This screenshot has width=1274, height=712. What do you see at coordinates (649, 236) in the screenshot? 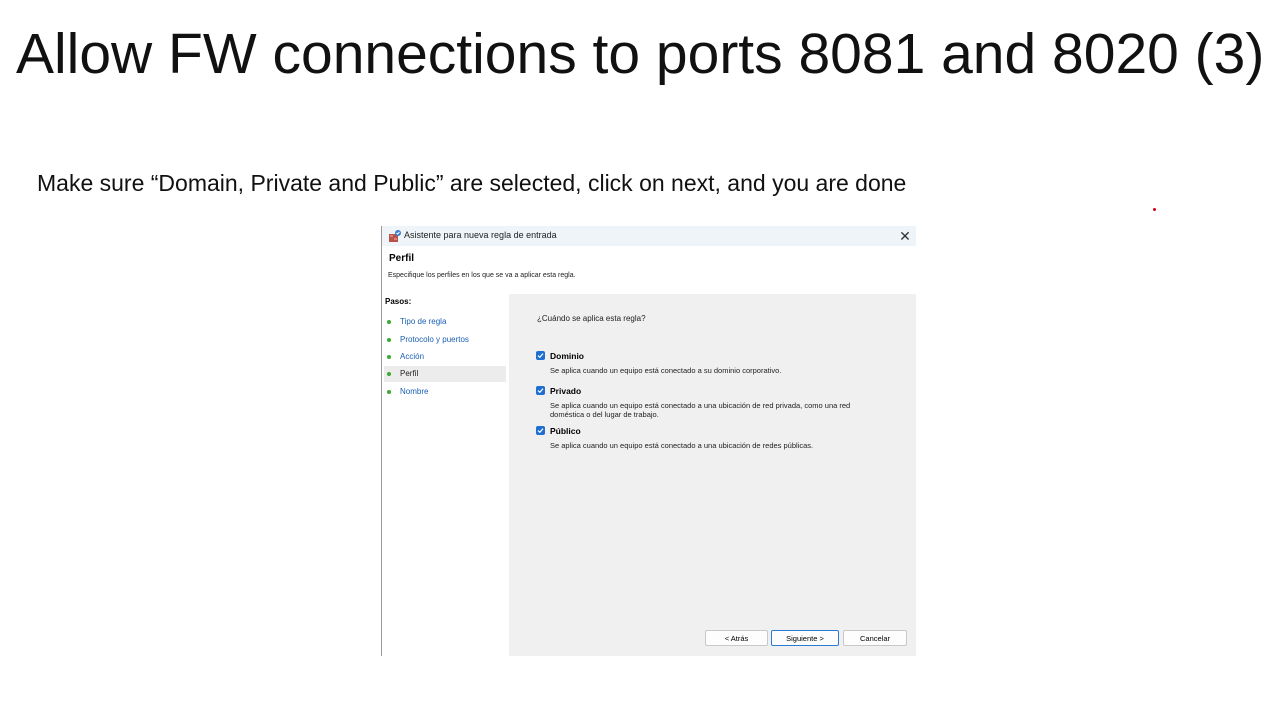
I see `dialog-titlebar: Asistente para nueva regla de entrada ✕` at bounding box center [649, 236].